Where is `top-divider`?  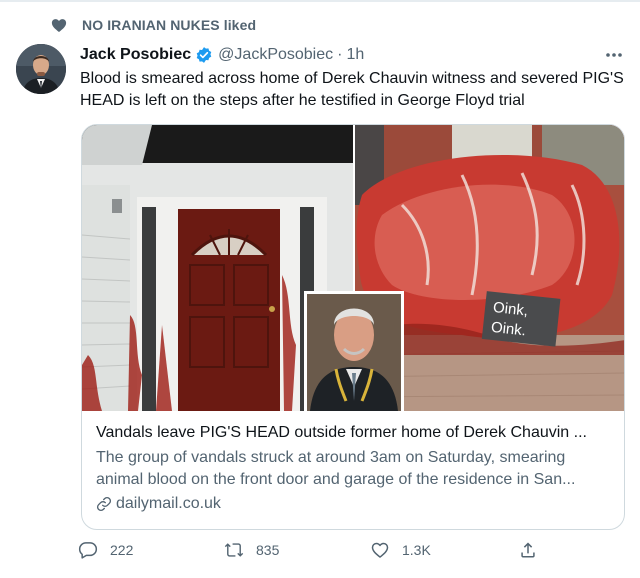 top-divider is located at coordinates (320, 1).